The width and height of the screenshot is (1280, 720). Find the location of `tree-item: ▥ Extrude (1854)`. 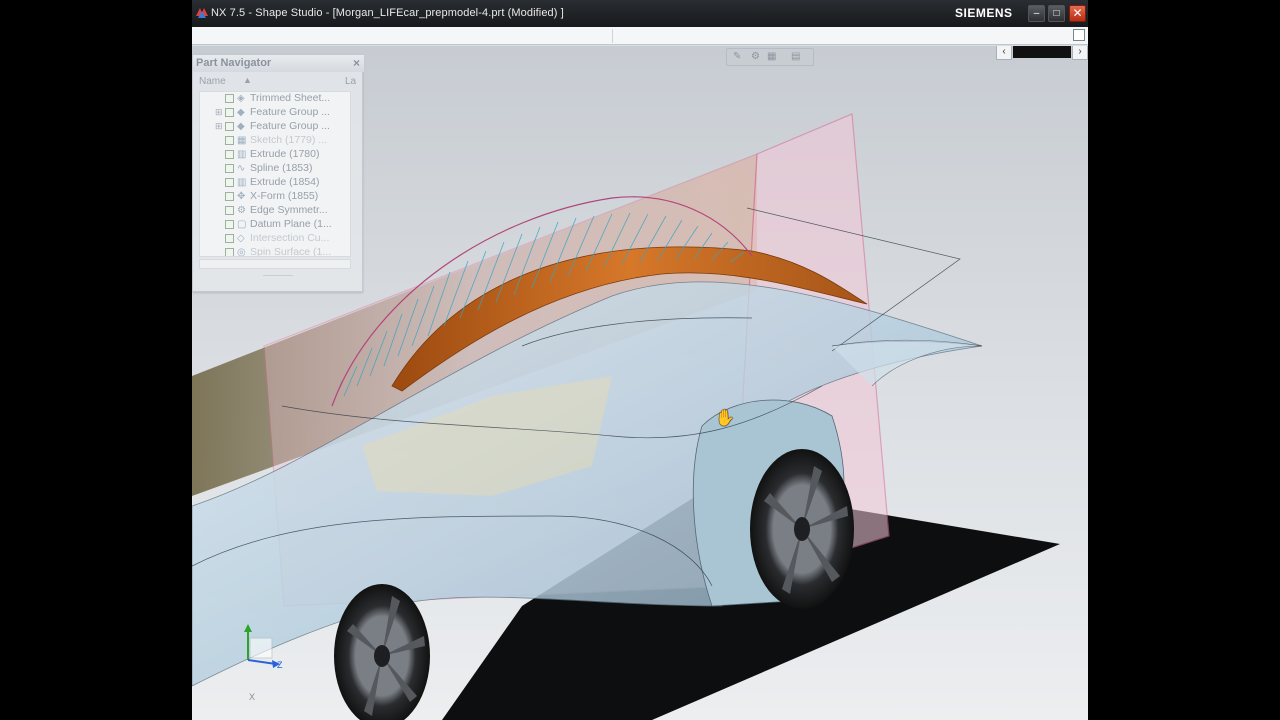

tree-item: ▥ Extrude (1854) is located at coordinates (275, 183).